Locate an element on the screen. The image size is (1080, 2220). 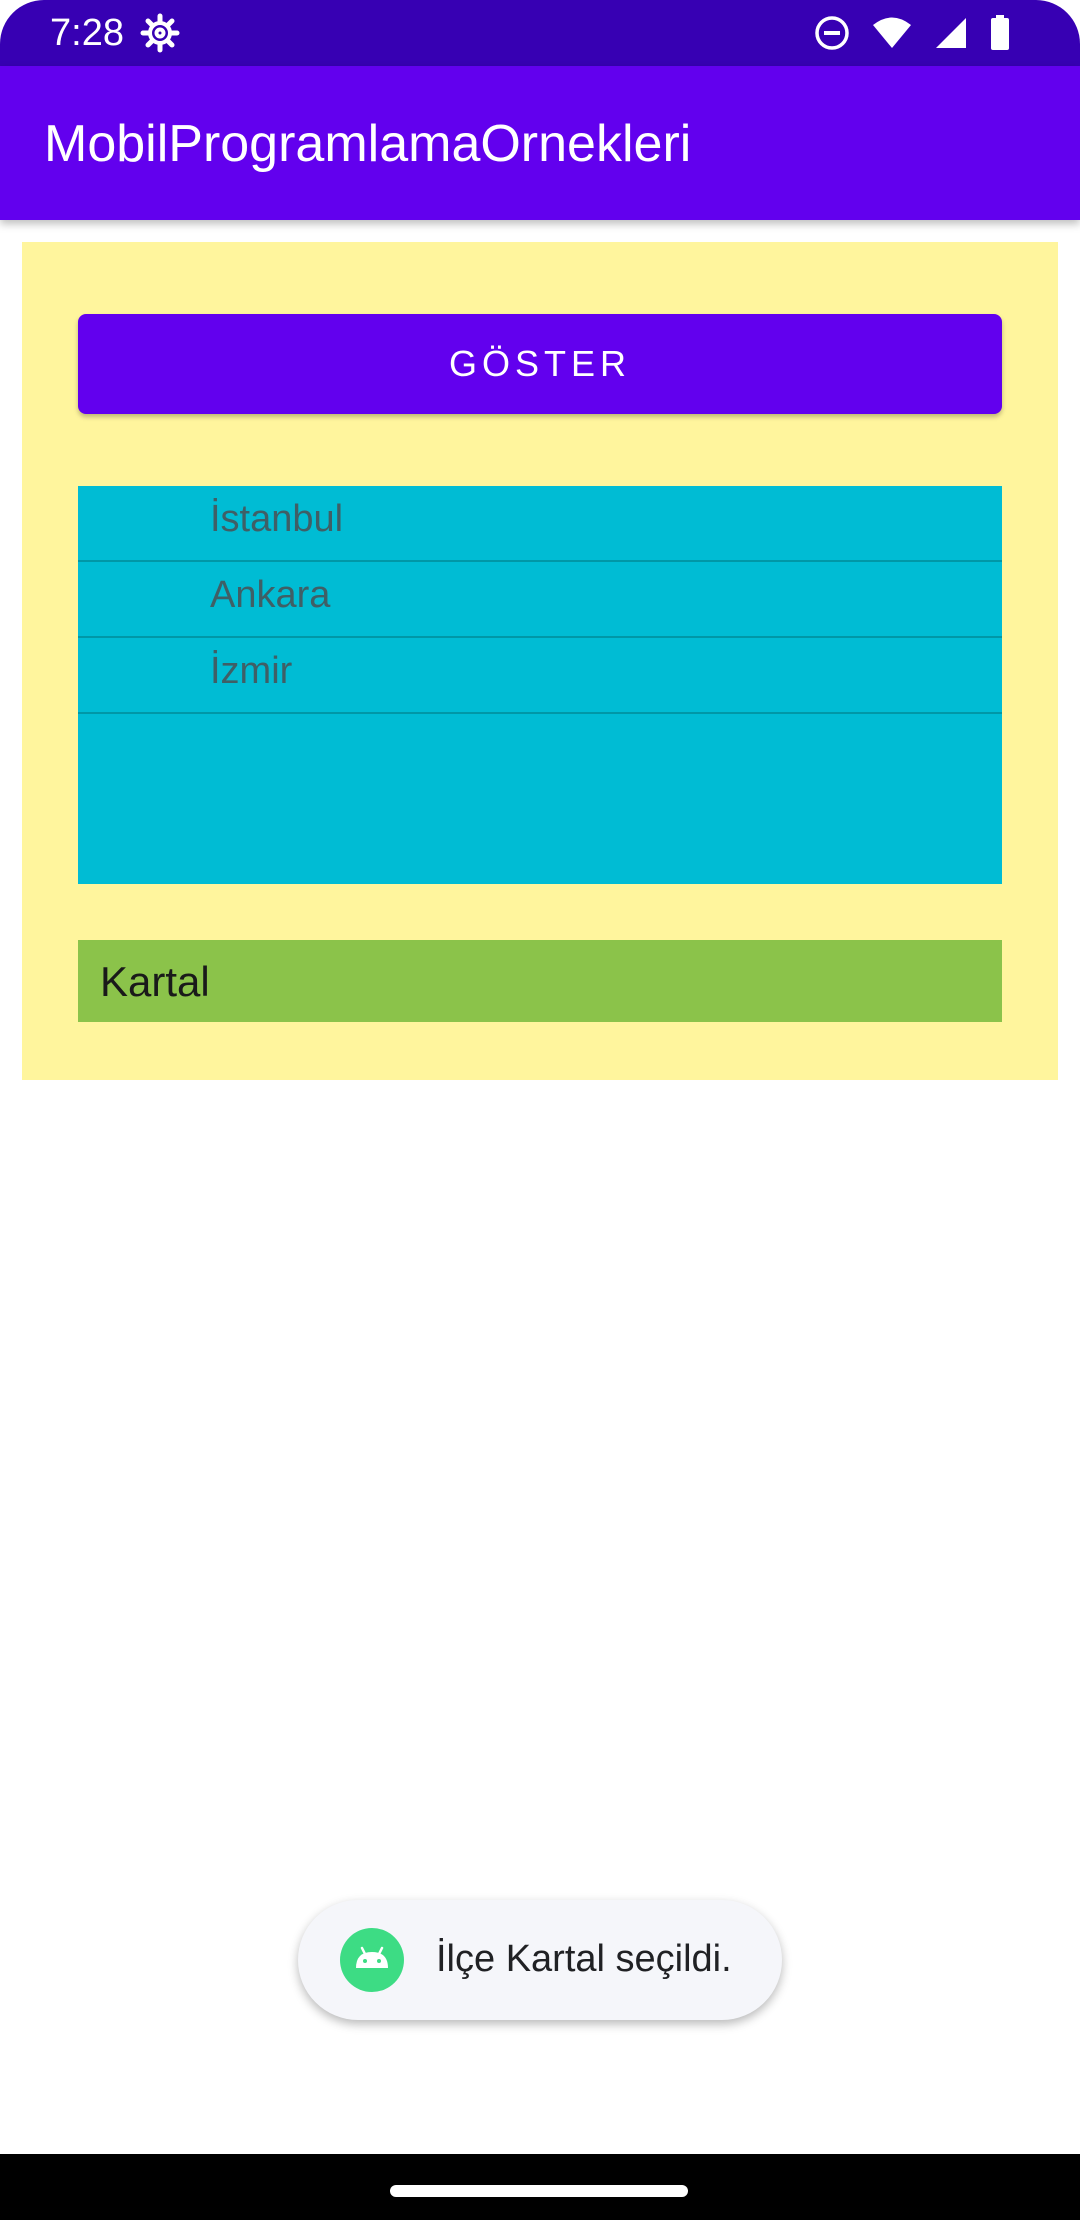
status-bar: 7:28 is located at coordinates (540, 33).